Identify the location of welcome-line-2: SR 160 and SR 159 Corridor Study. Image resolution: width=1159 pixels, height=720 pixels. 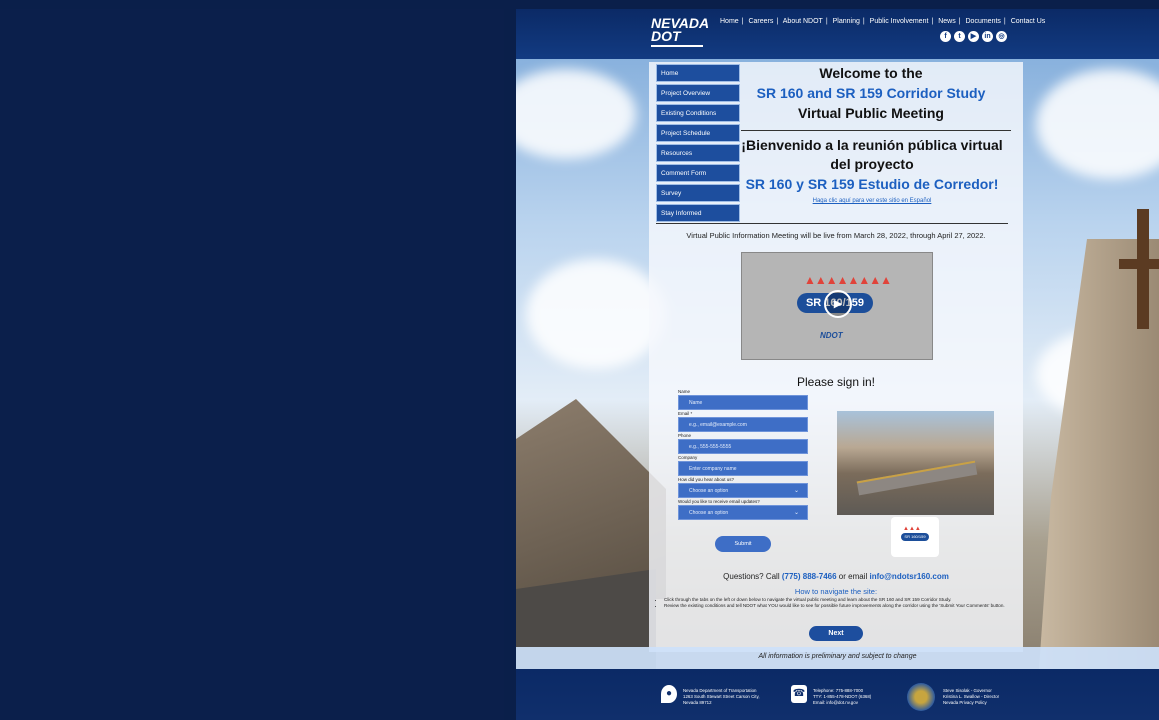
(871, 93).